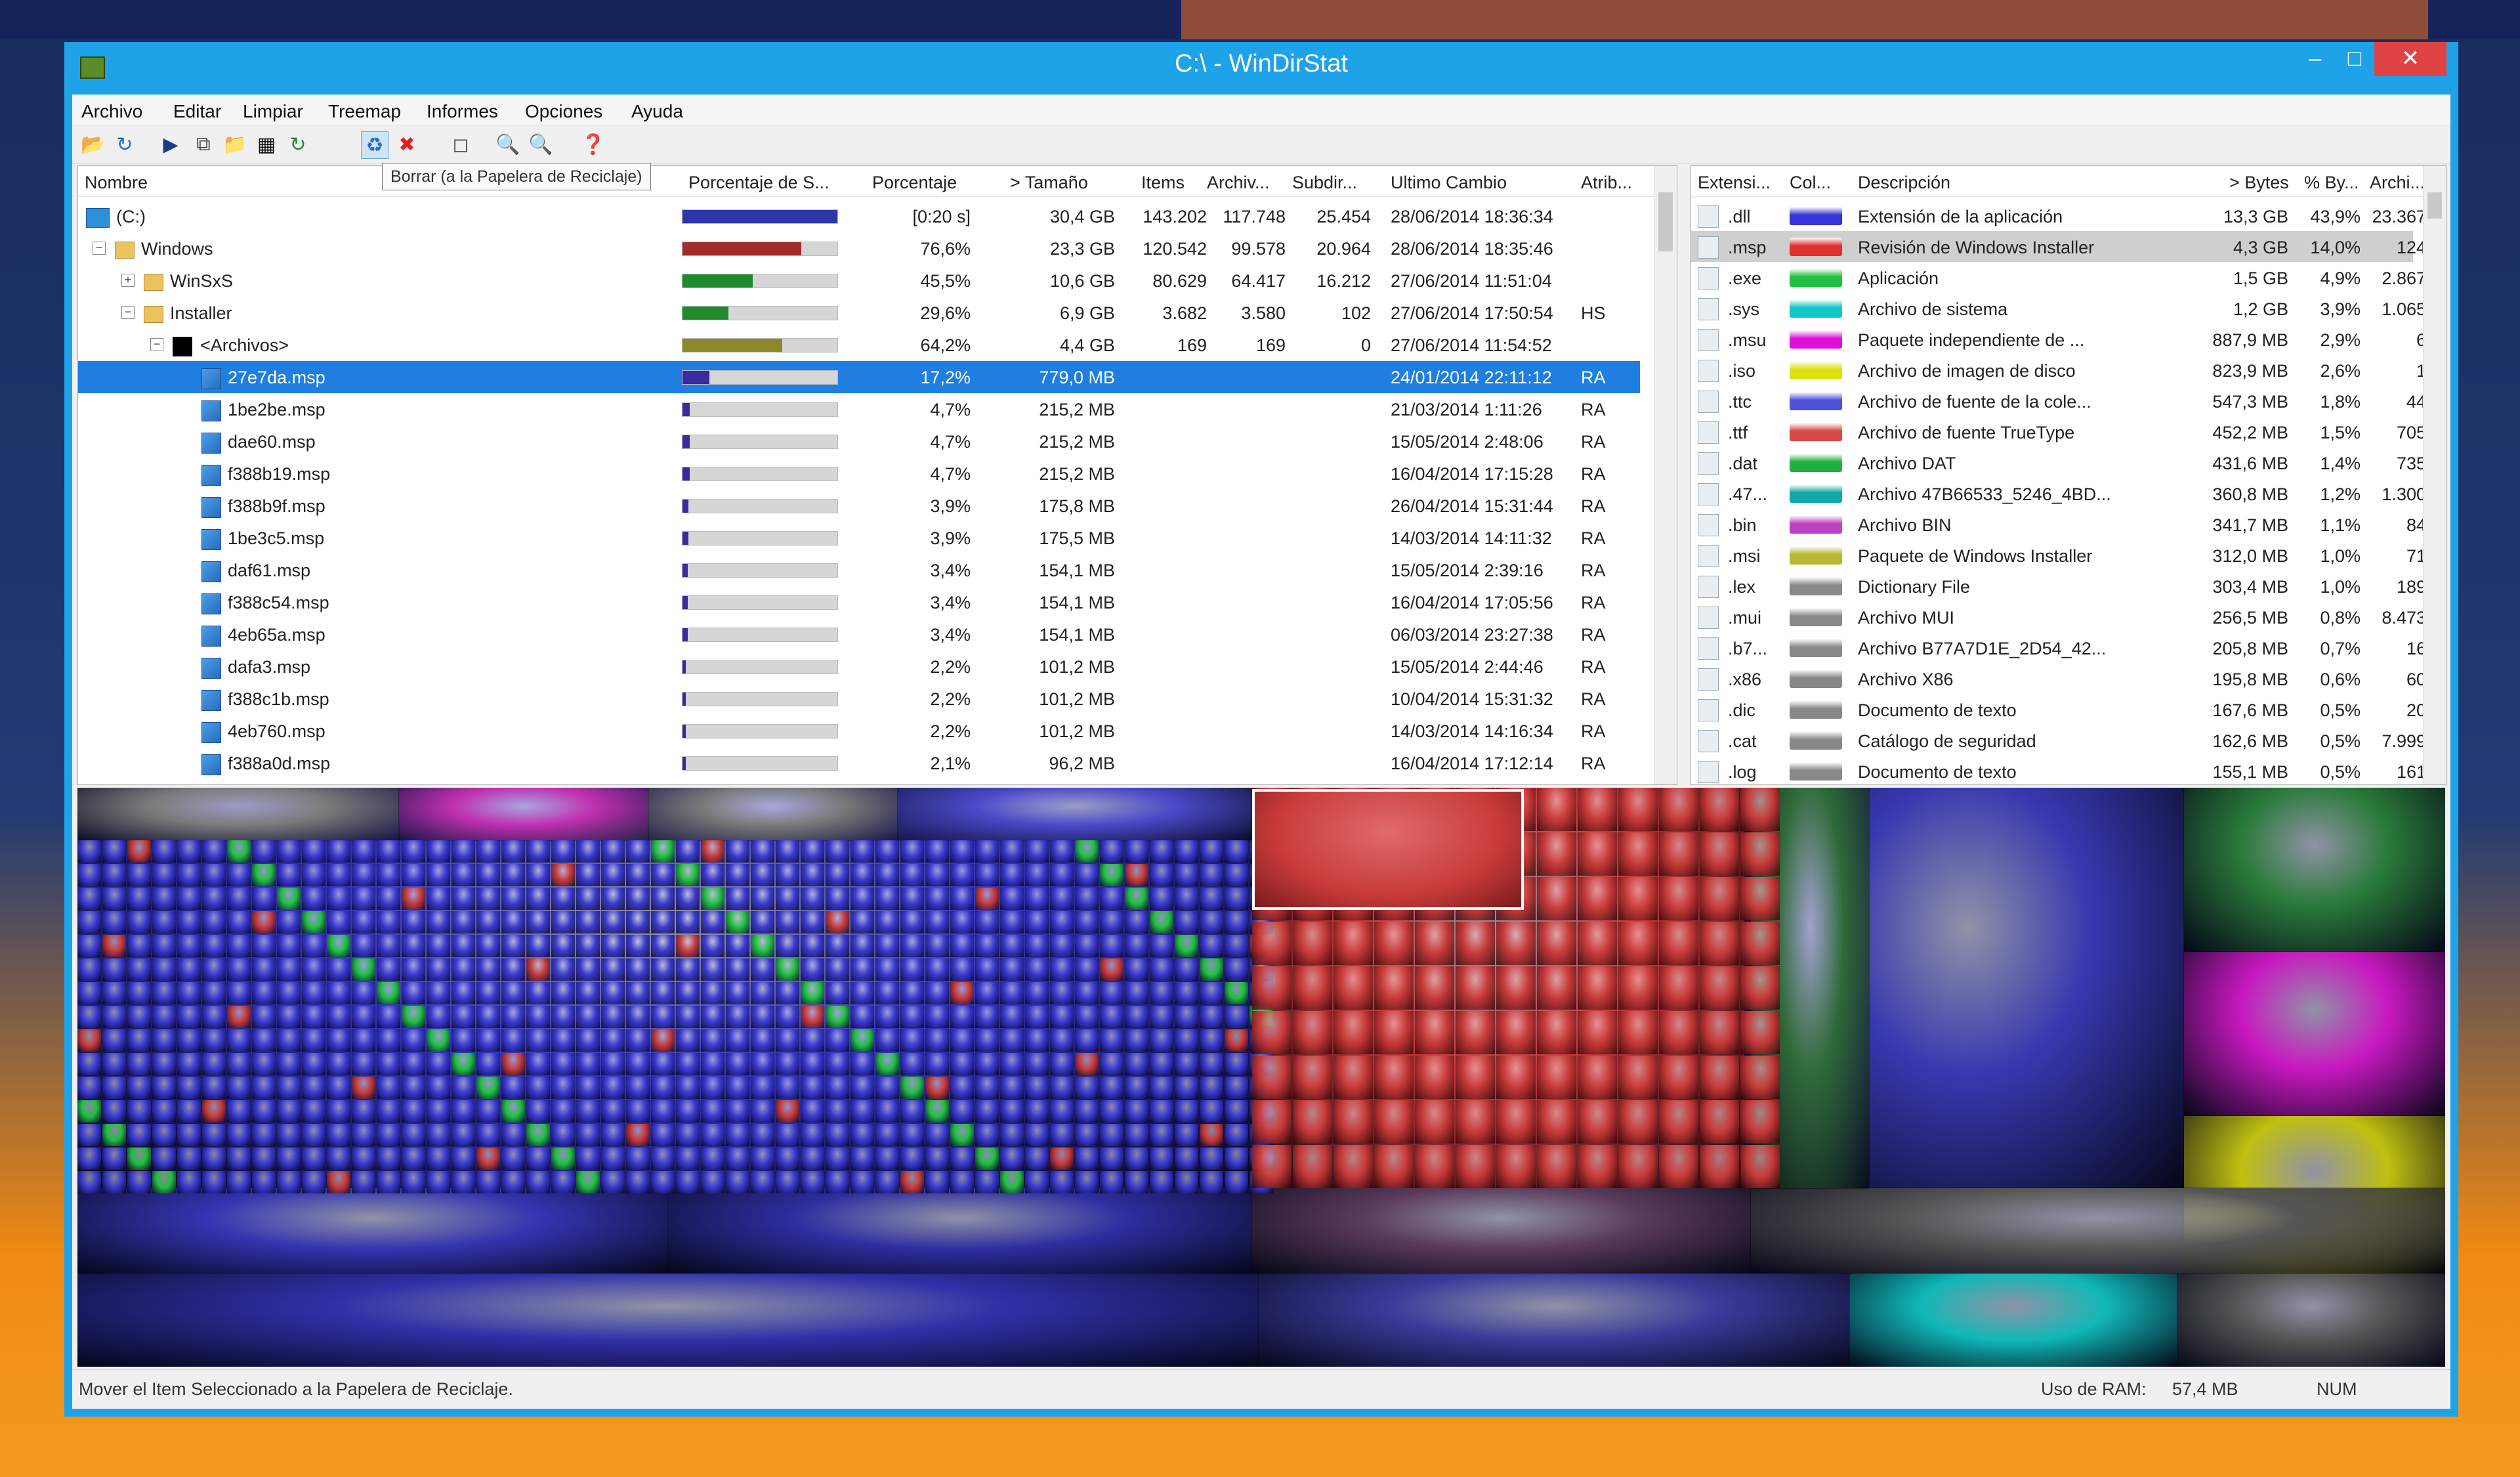  What do you see at coordinates (2410, 59) in the screenshot?
I see `close-button: ✕` at bounding box center [2410, 59].